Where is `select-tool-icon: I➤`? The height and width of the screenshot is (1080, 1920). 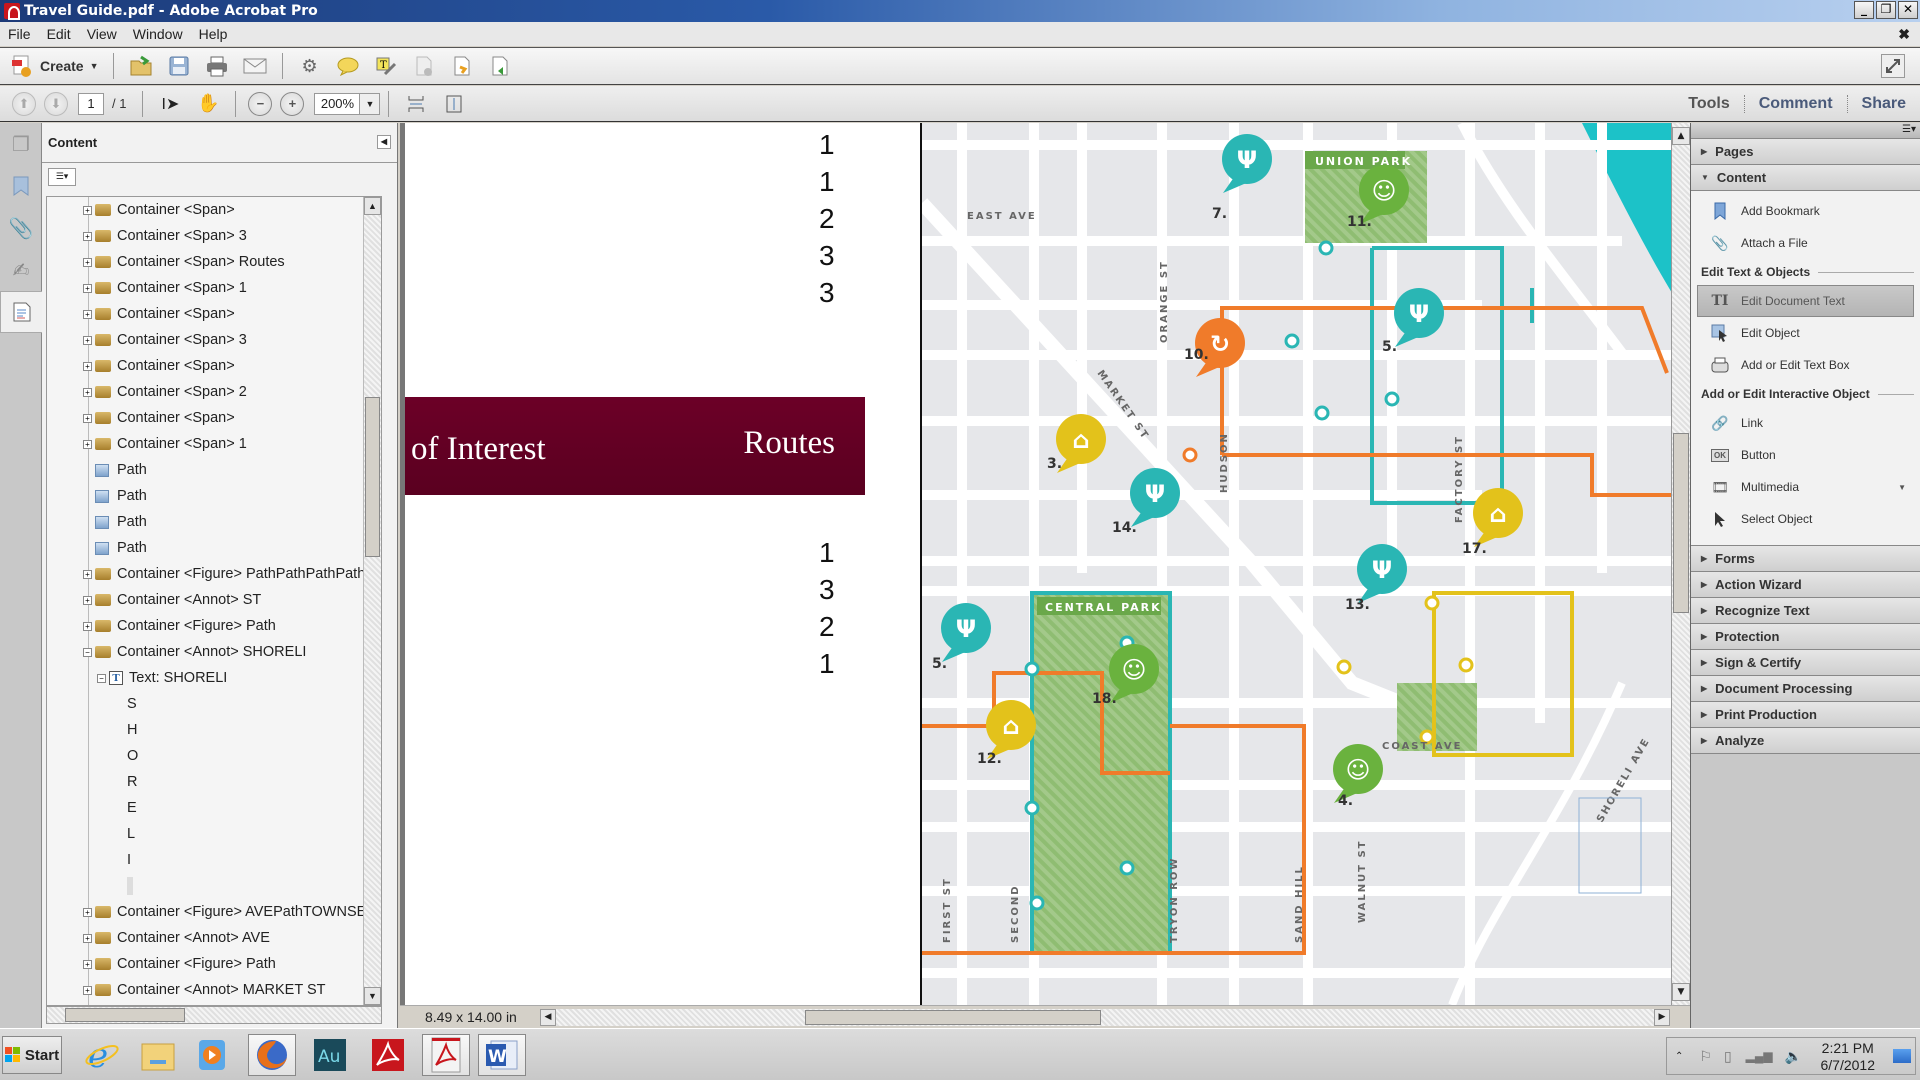 select-tool-icon: I➤ is located at coordinates (170, 104).